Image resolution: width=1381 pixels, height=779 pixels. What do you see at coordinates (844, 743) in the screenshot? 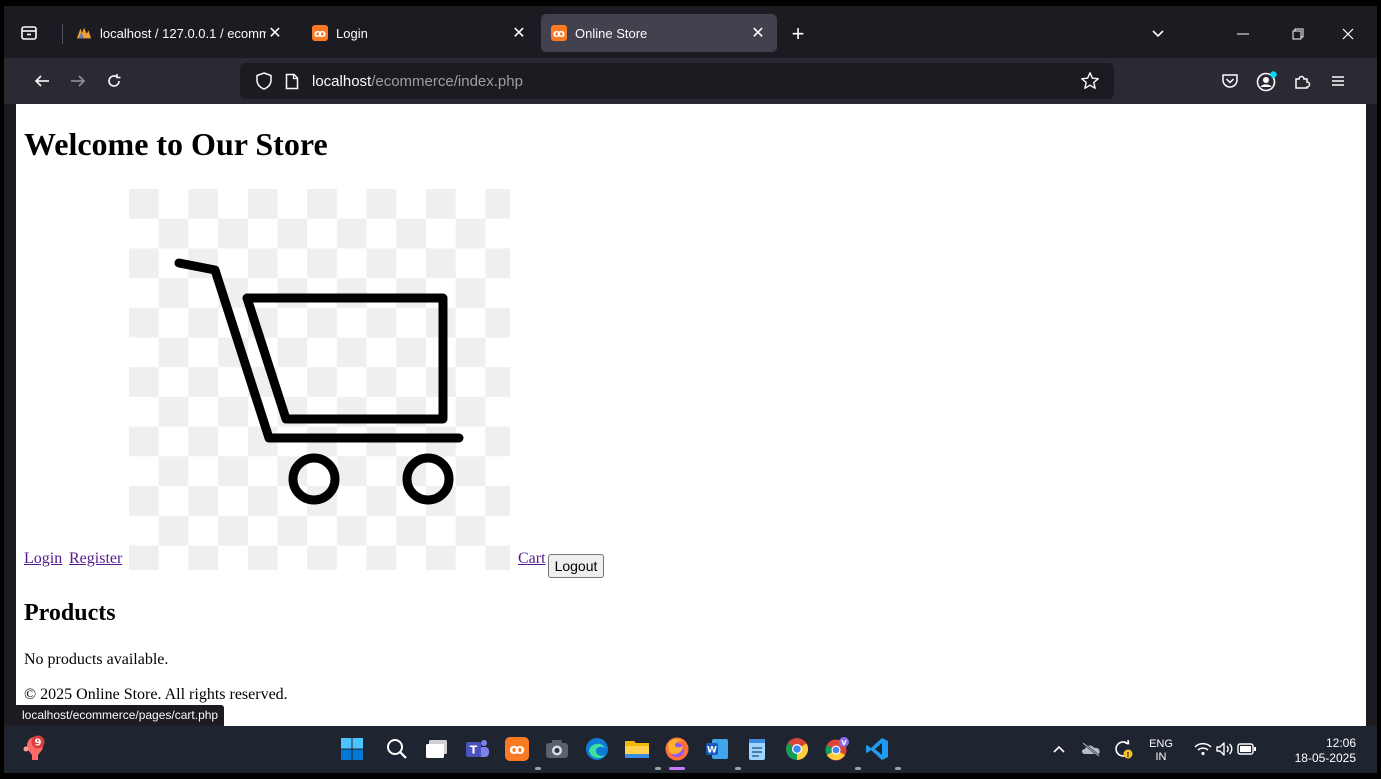
I see `svg-text: V` at bounding box center [844, 743].